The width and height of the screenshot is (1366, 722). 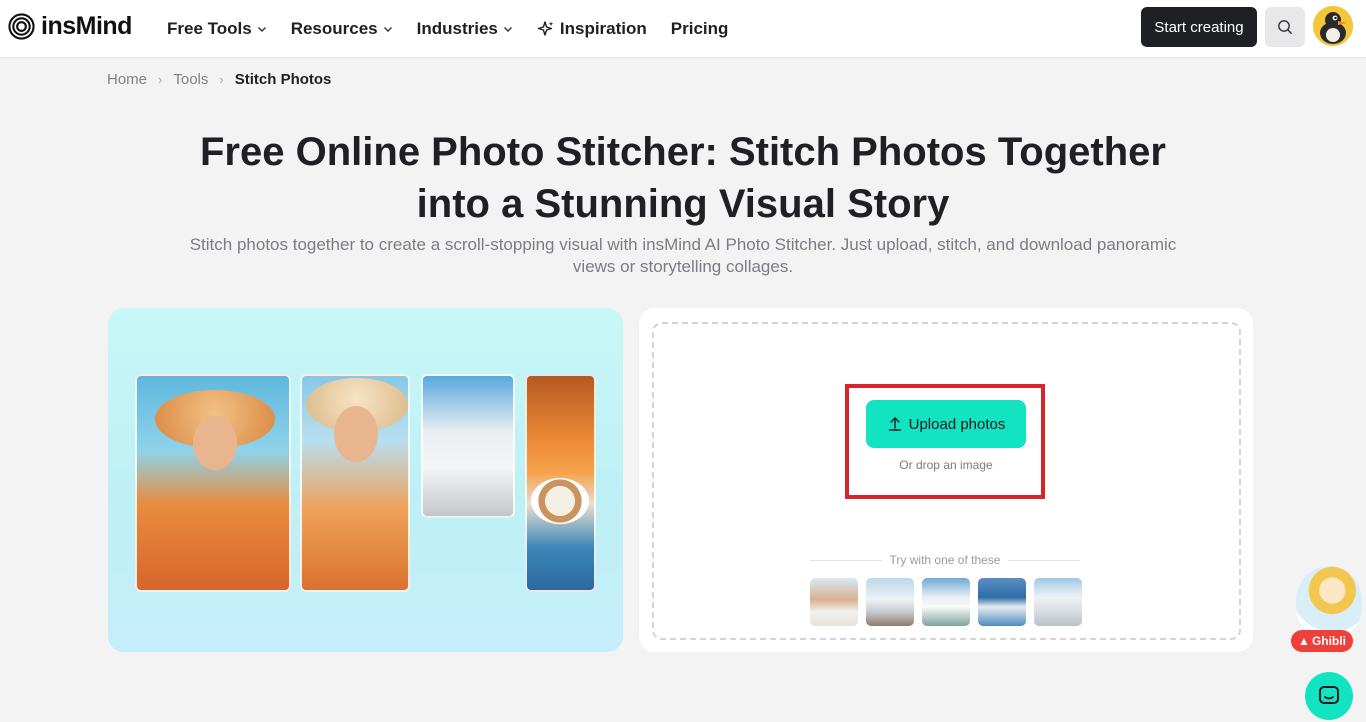 I want to click on preview-photo-woman-portrait, so click(x=355, y=483).